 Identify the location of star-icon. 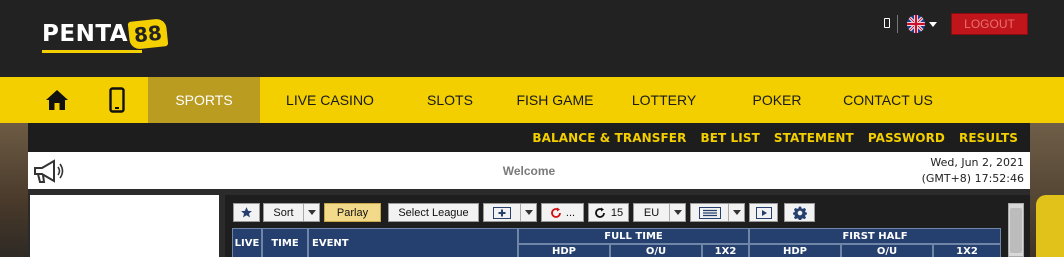
(246, 212).